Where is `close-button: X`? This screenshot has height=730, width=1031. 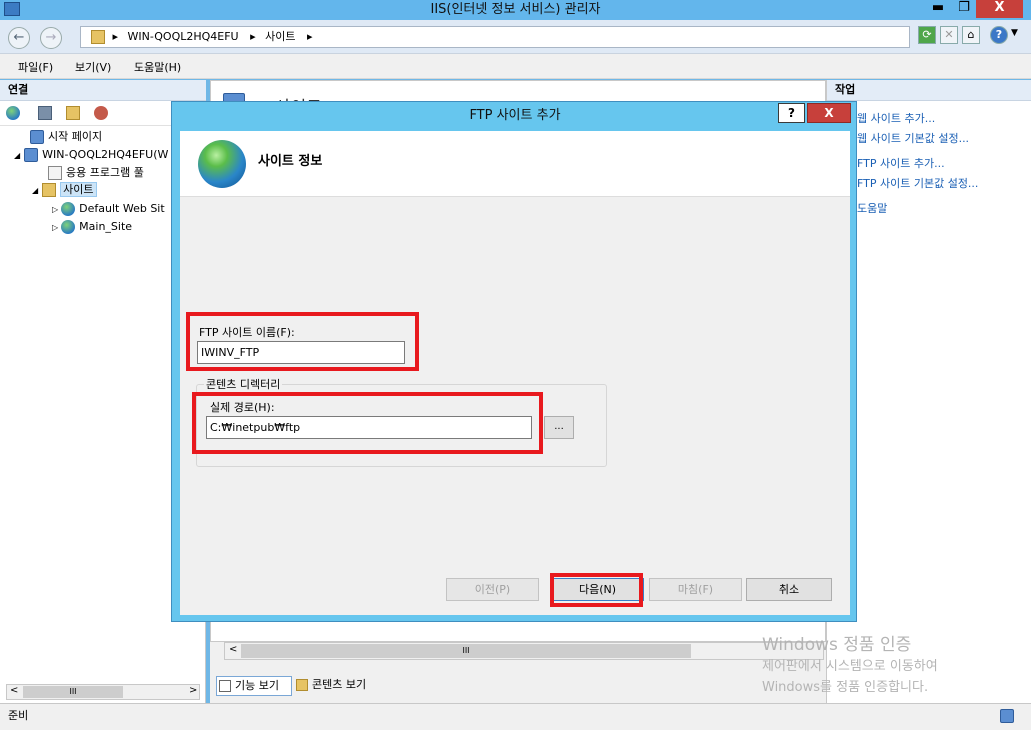
close-button: X is located at coordinates (999, 9).